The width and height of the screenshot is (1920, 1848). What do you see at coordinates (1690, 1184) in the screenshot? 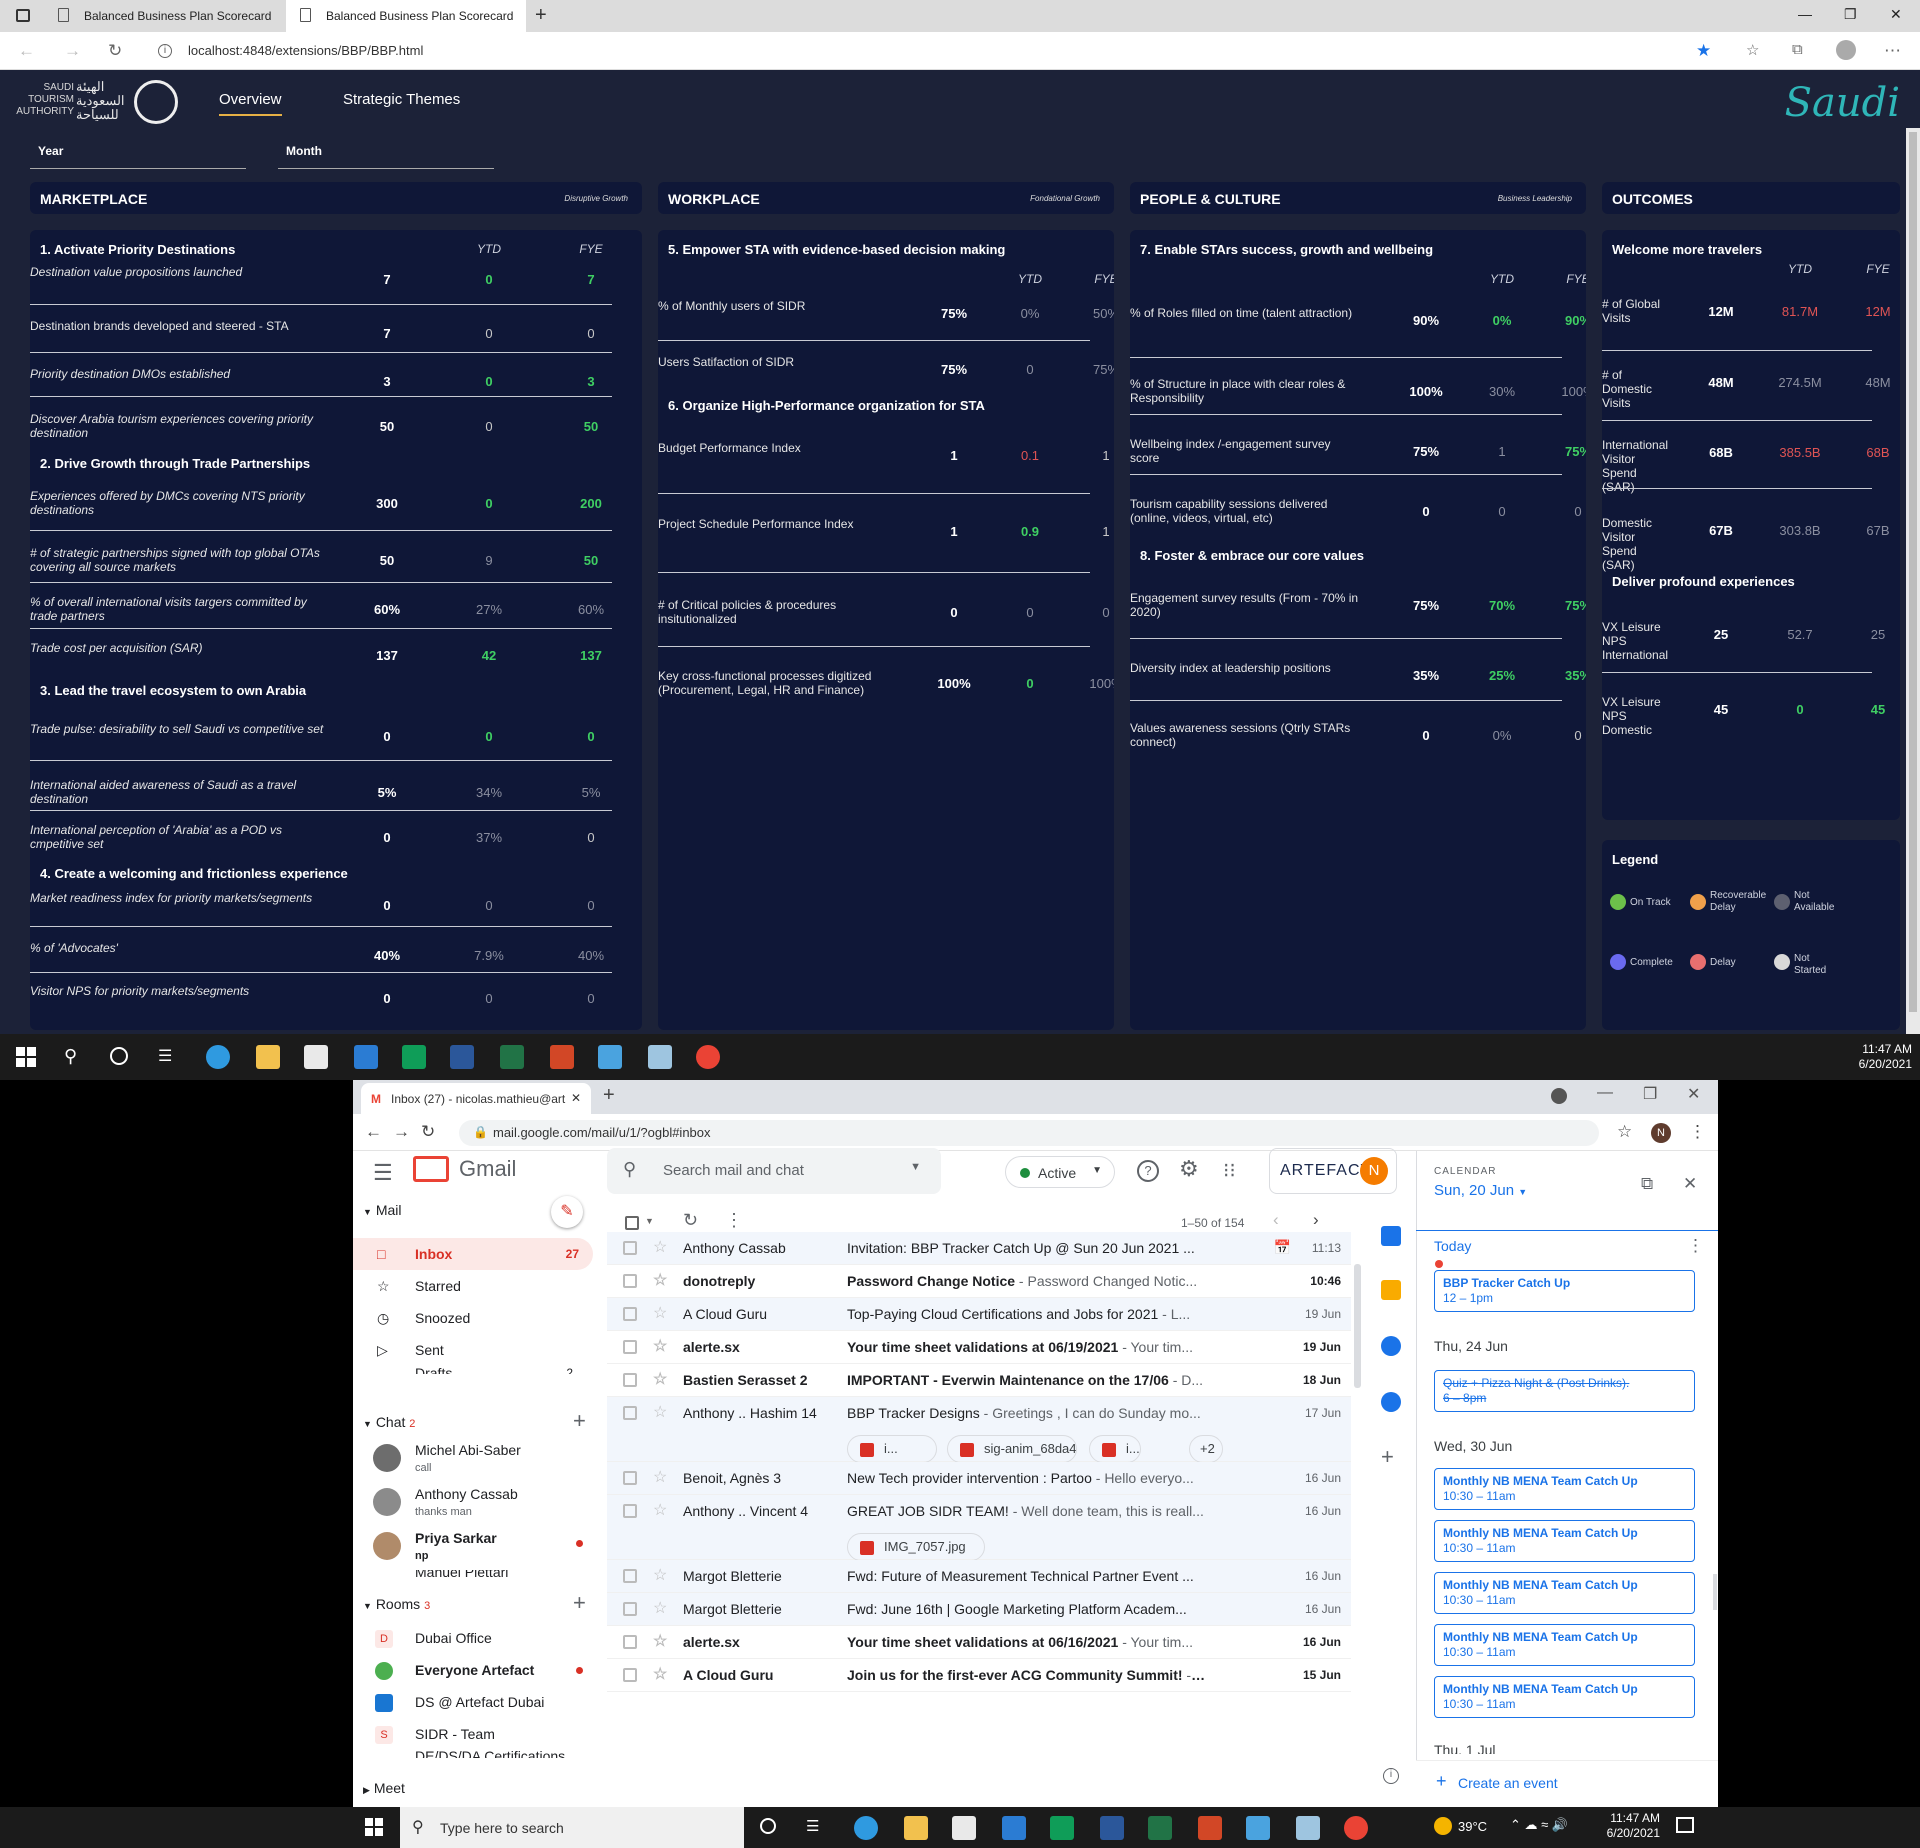
I see `close-panel-icon: ✕` at bounding box center [1690, 1184].